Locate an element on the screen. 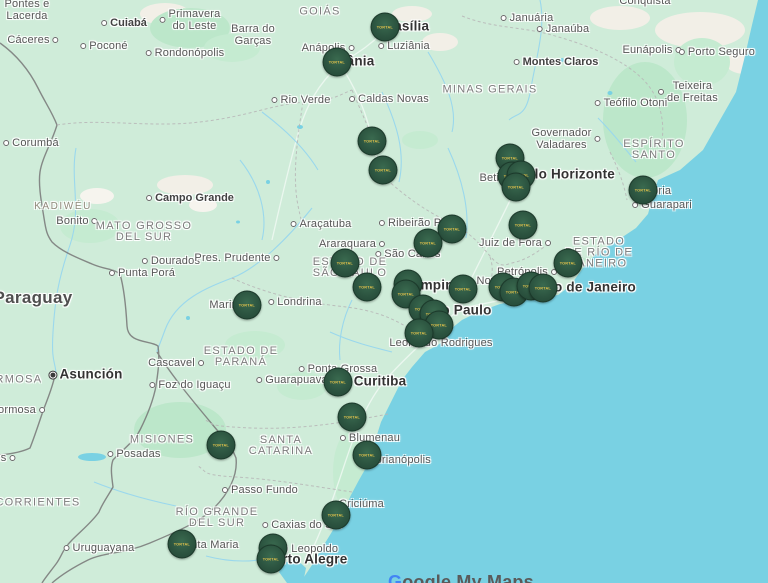 This screenshot has width=768, height=583. map-label-montes-claros: Montes Claros is located at coordinates (556, 61).